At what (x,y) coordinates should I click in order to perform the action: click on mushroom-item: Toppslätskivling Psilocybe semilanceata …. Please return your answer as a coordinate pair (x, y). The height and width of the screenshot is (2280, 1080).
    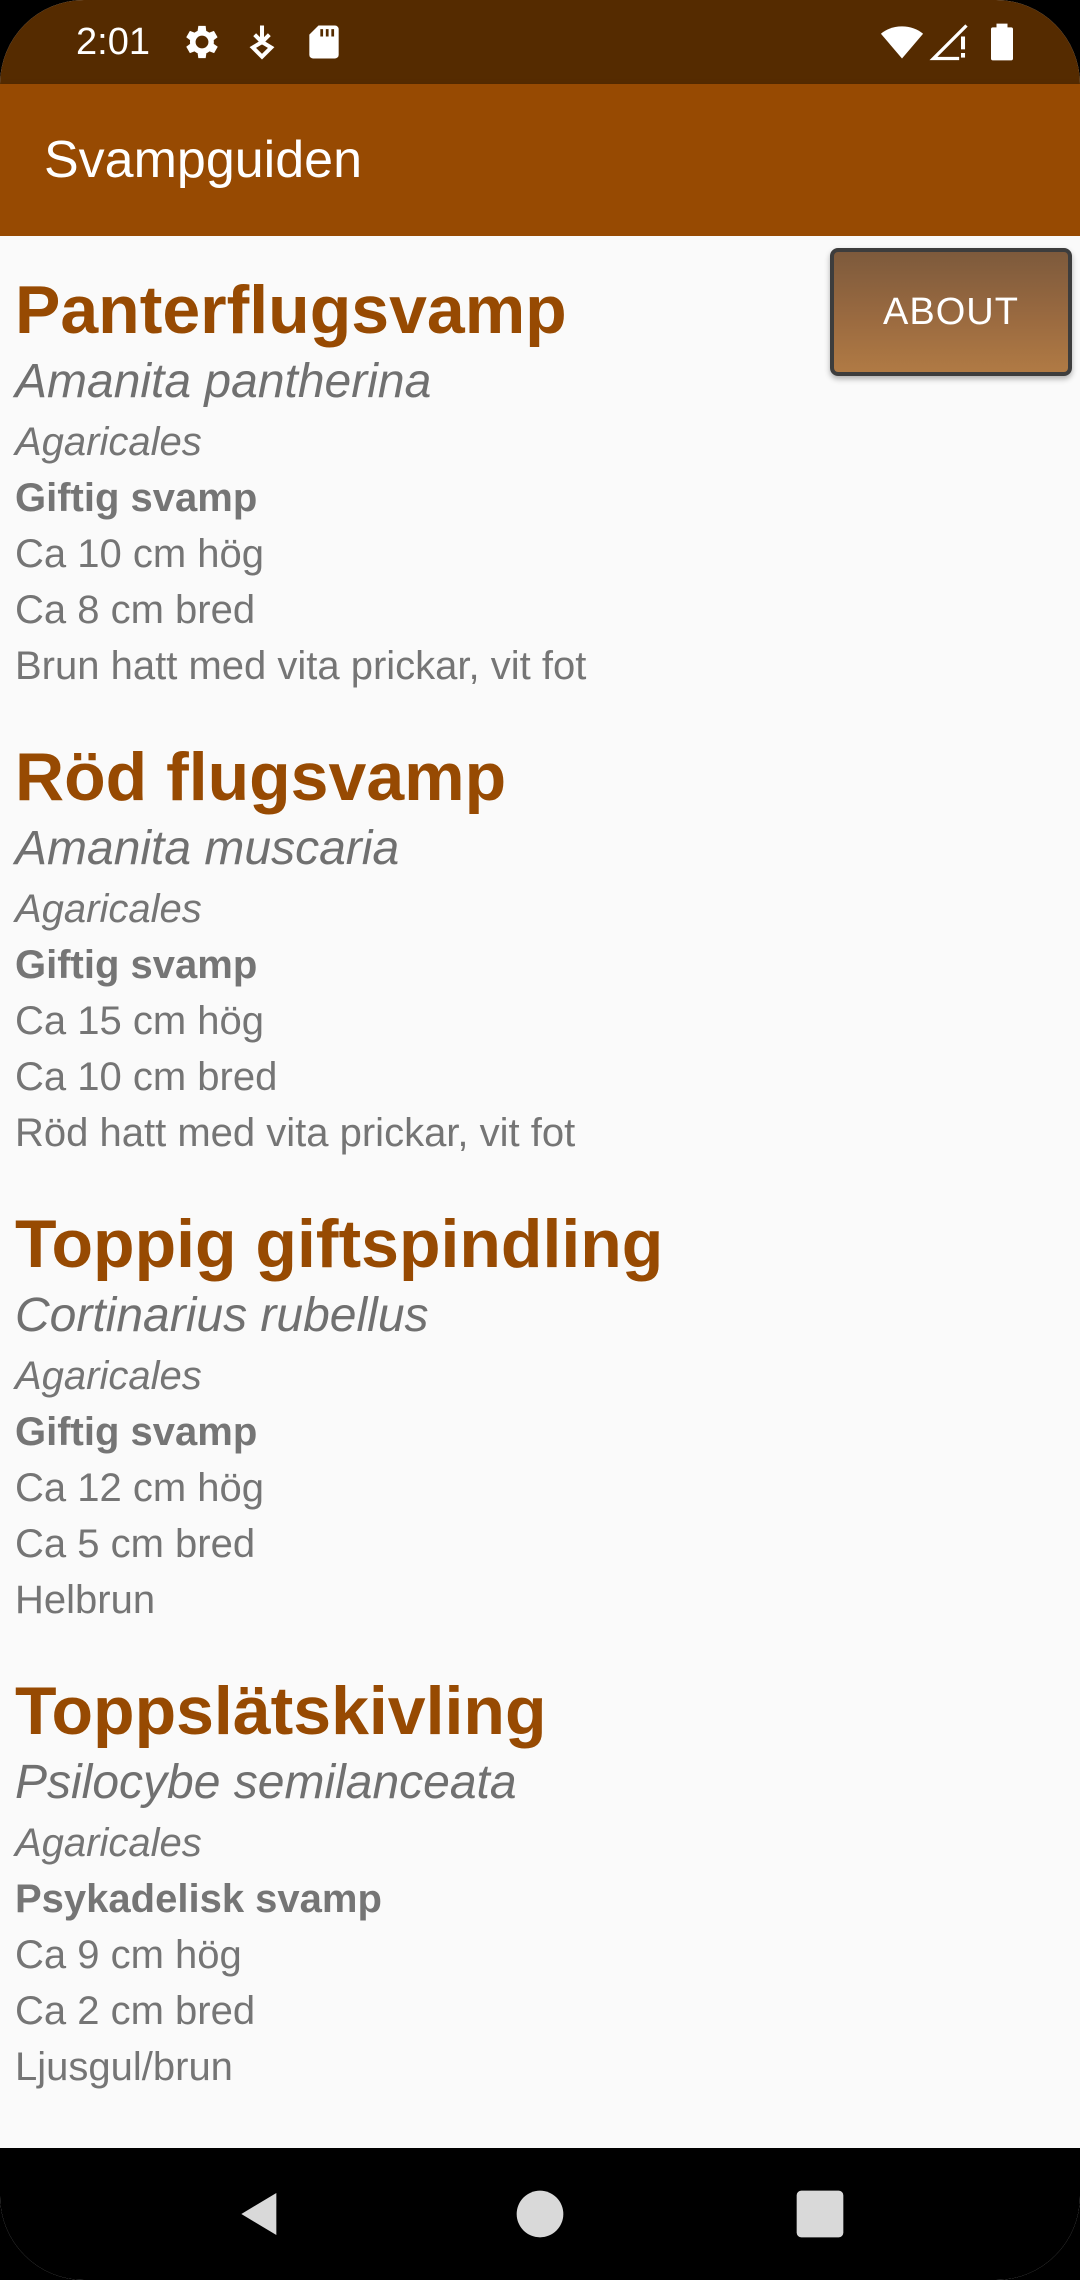
    Looking at the image, I should click on (415, 1883).